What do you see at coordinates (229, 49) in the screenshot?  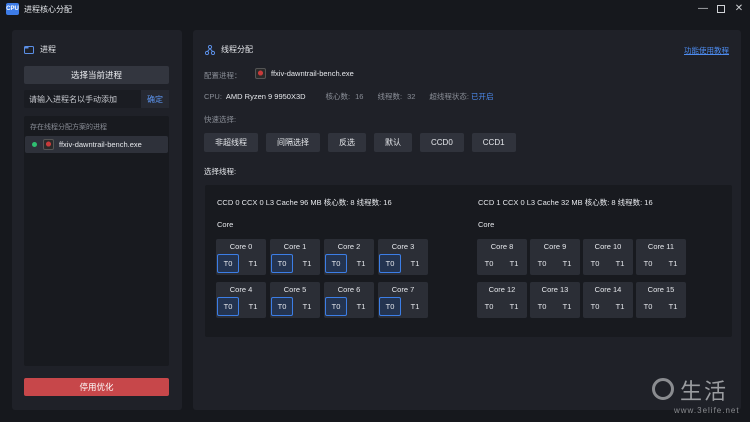 I see `thread-header: 线程分配` at bounding box center [229, 49].